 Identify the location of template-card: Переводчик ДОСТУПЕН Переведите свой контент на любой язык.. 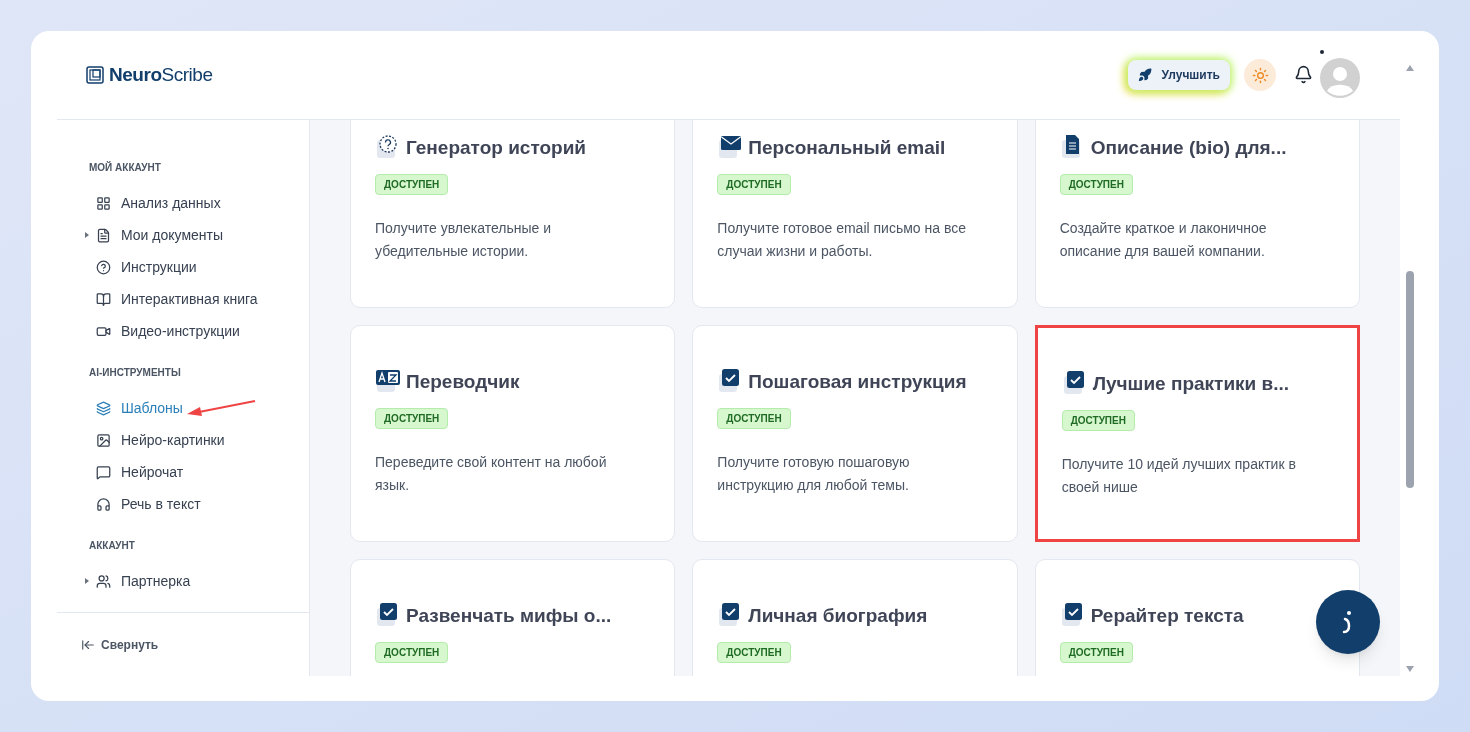
(513, 433).